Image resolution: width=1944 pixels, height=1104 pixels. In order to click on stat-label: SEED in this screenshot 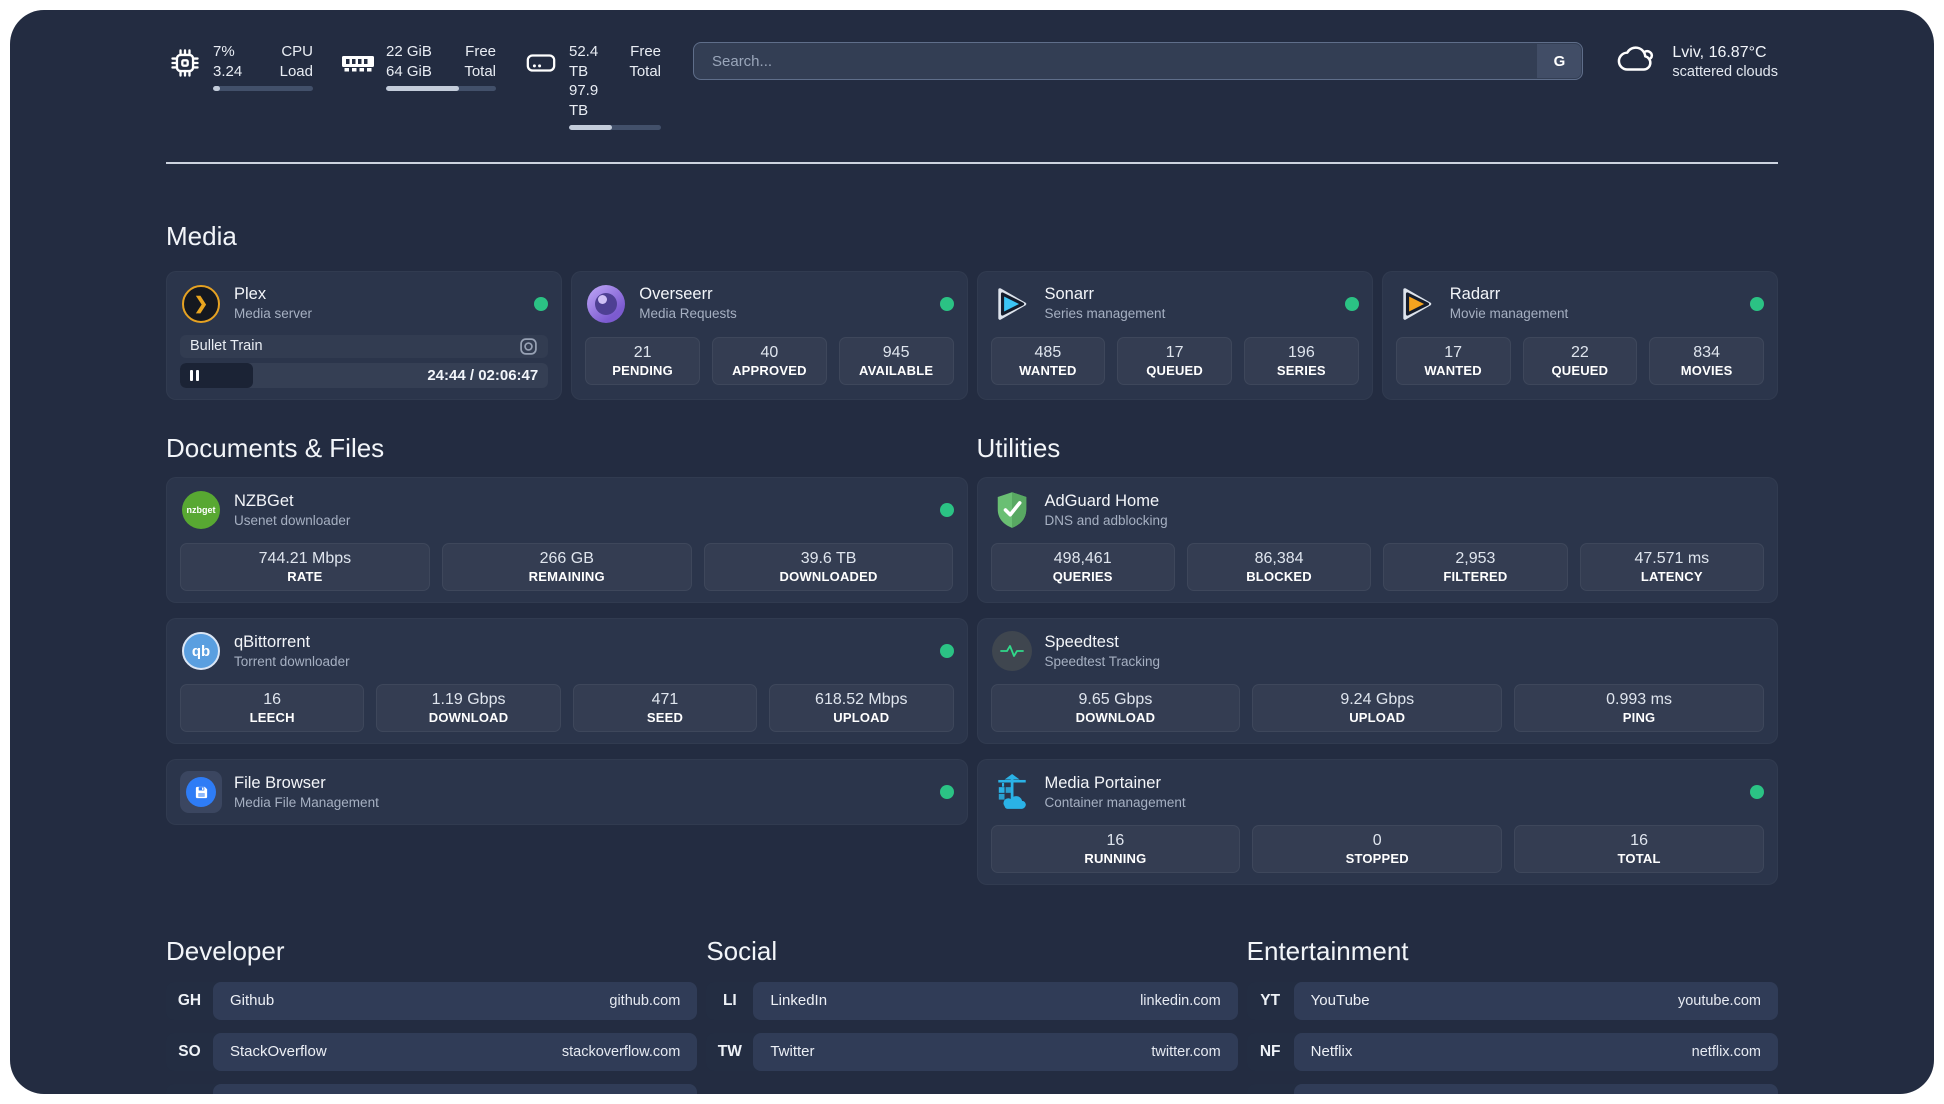, I will do `click(665, 718)`.